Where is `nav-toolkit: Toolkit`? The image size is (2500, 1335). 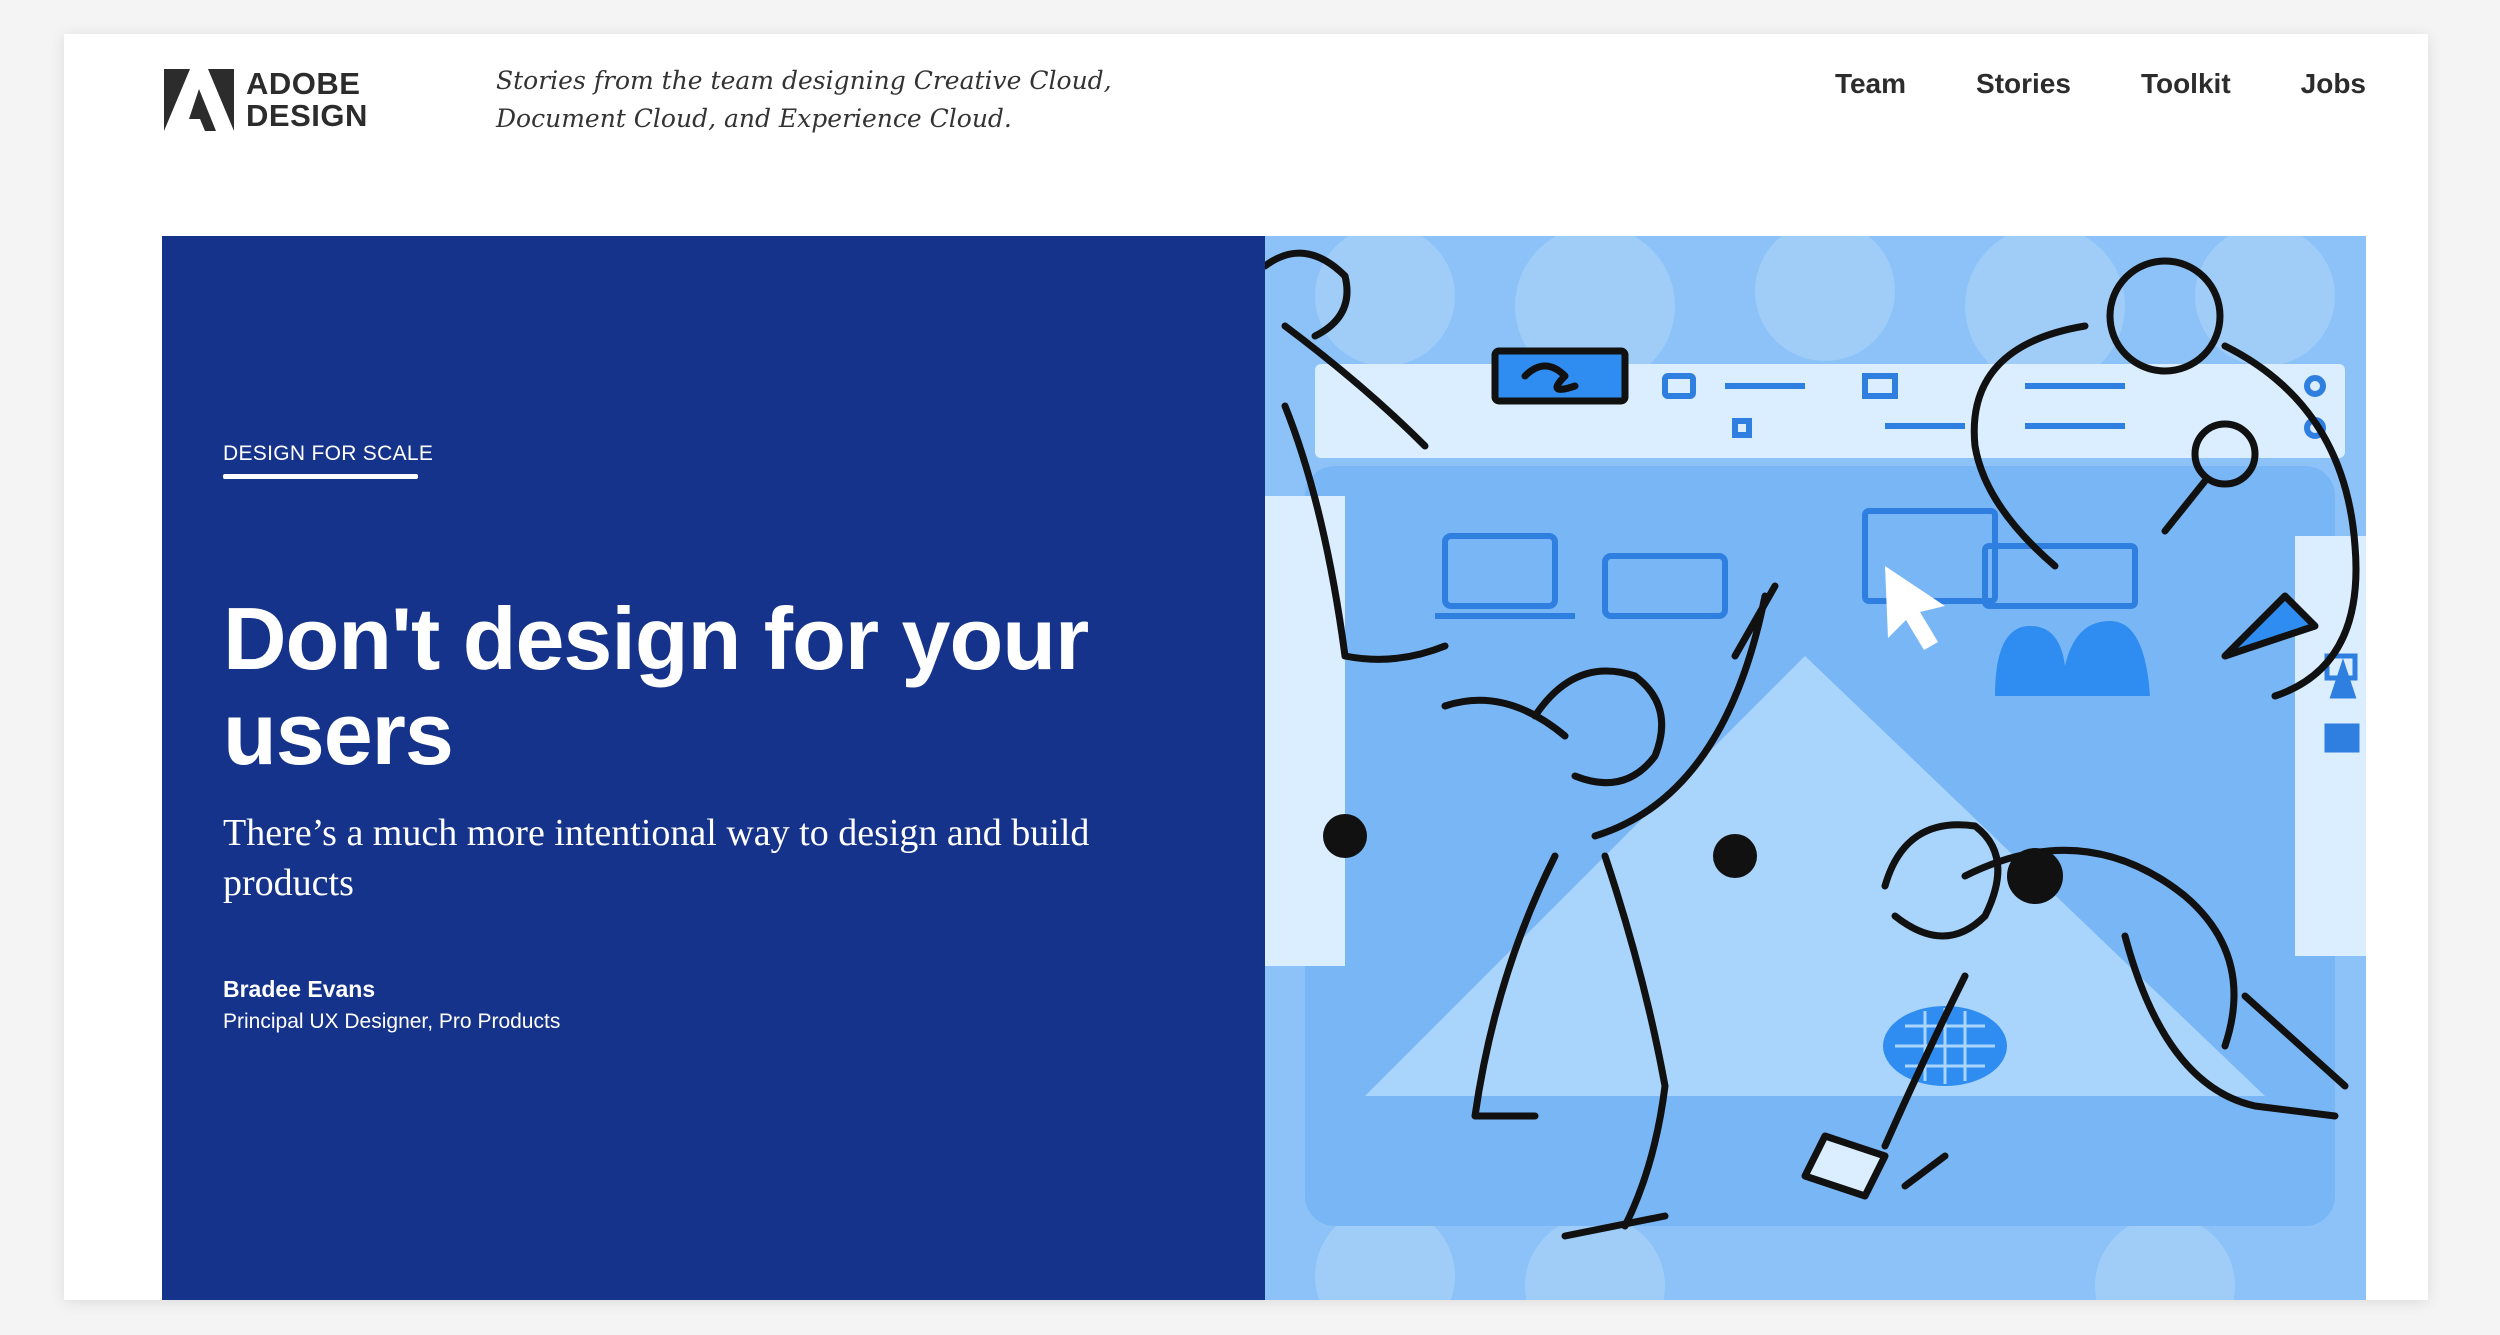 nav-toolkit: Toolkit is located at coordinates (2186, 84).